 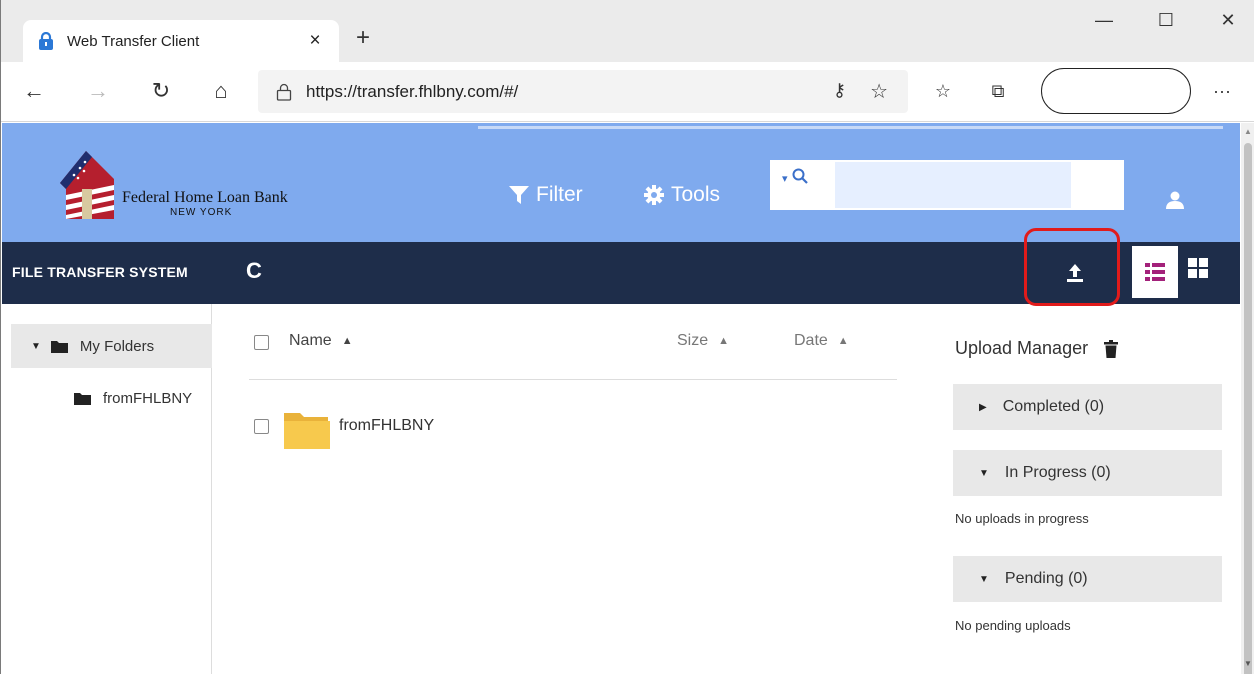 What do you see at coordinates (1057, 472) in the screenshot?
I see `in-progress-label: In Progress (0)` at bounding box center [1057, 472].